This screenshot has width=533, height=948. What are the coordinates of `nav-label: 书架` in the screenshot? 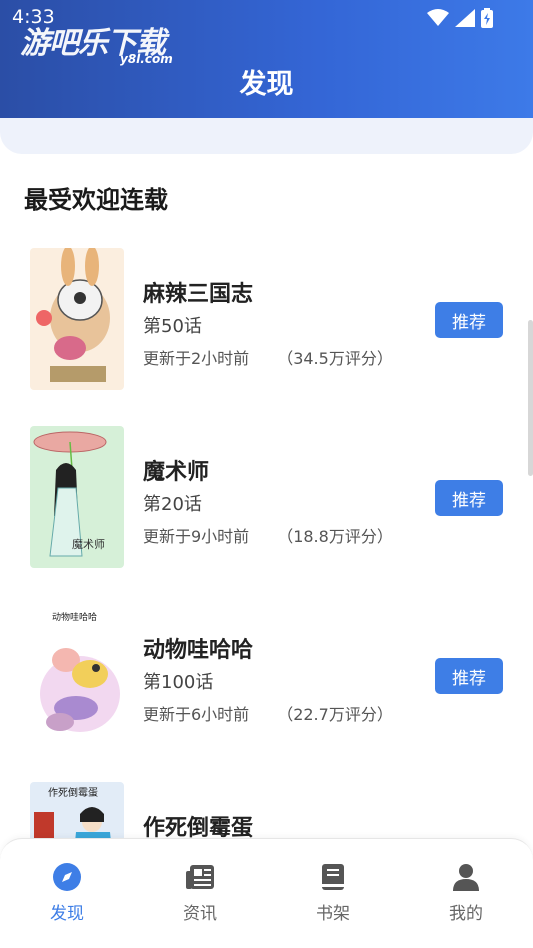 It's located at (333, 914).